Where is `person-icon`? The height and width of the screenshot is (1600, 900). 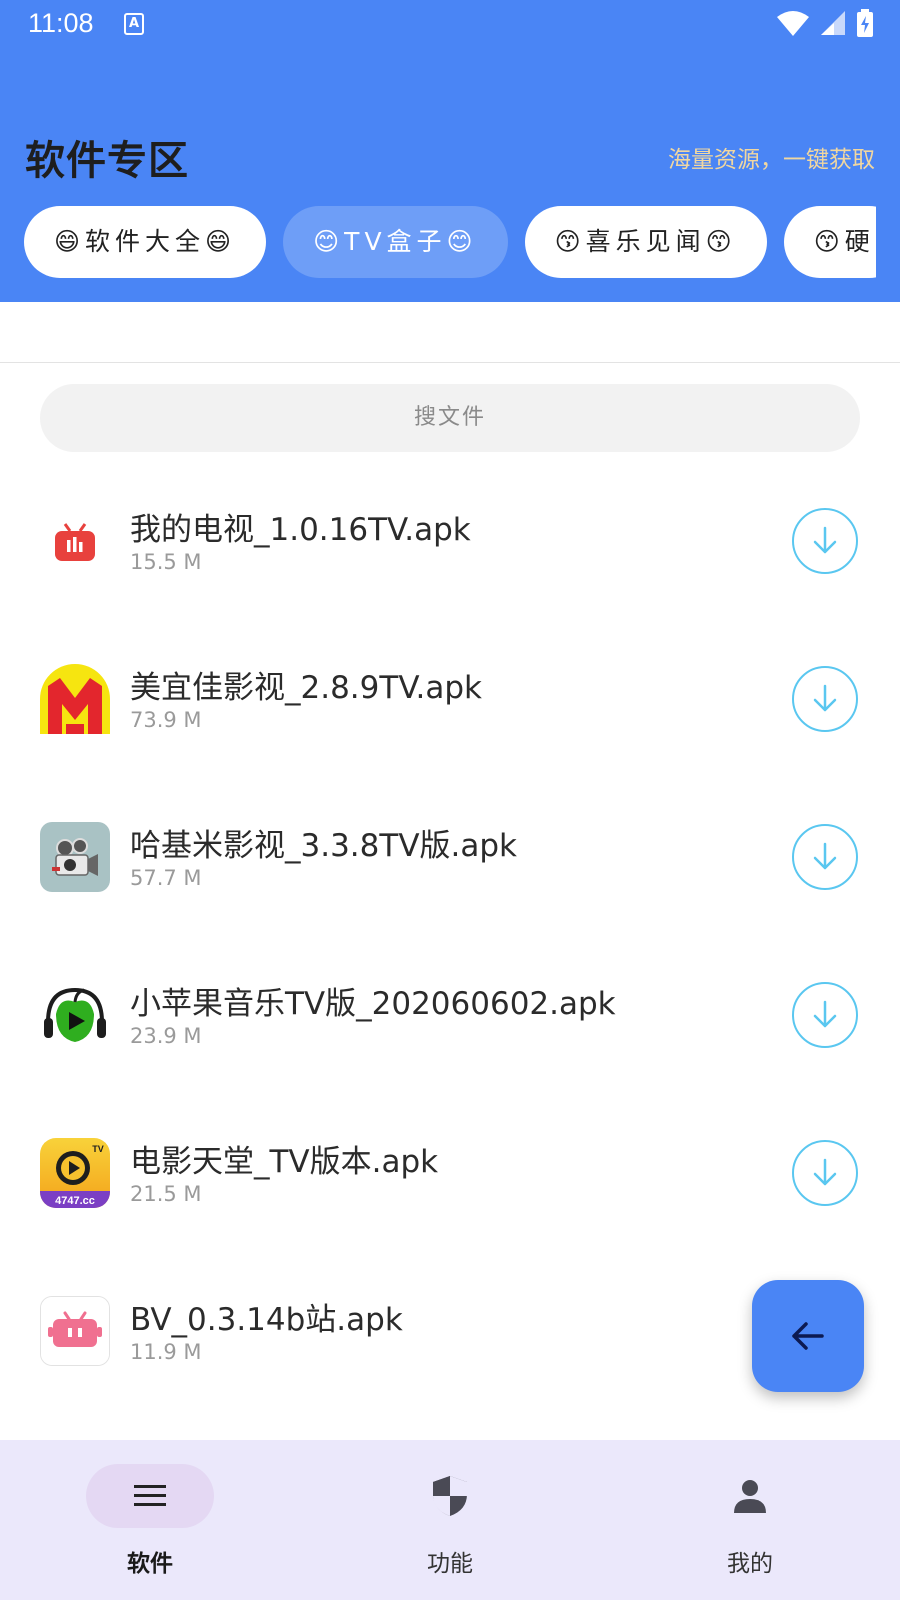
person-icon is located at coordinates (750, 1496).